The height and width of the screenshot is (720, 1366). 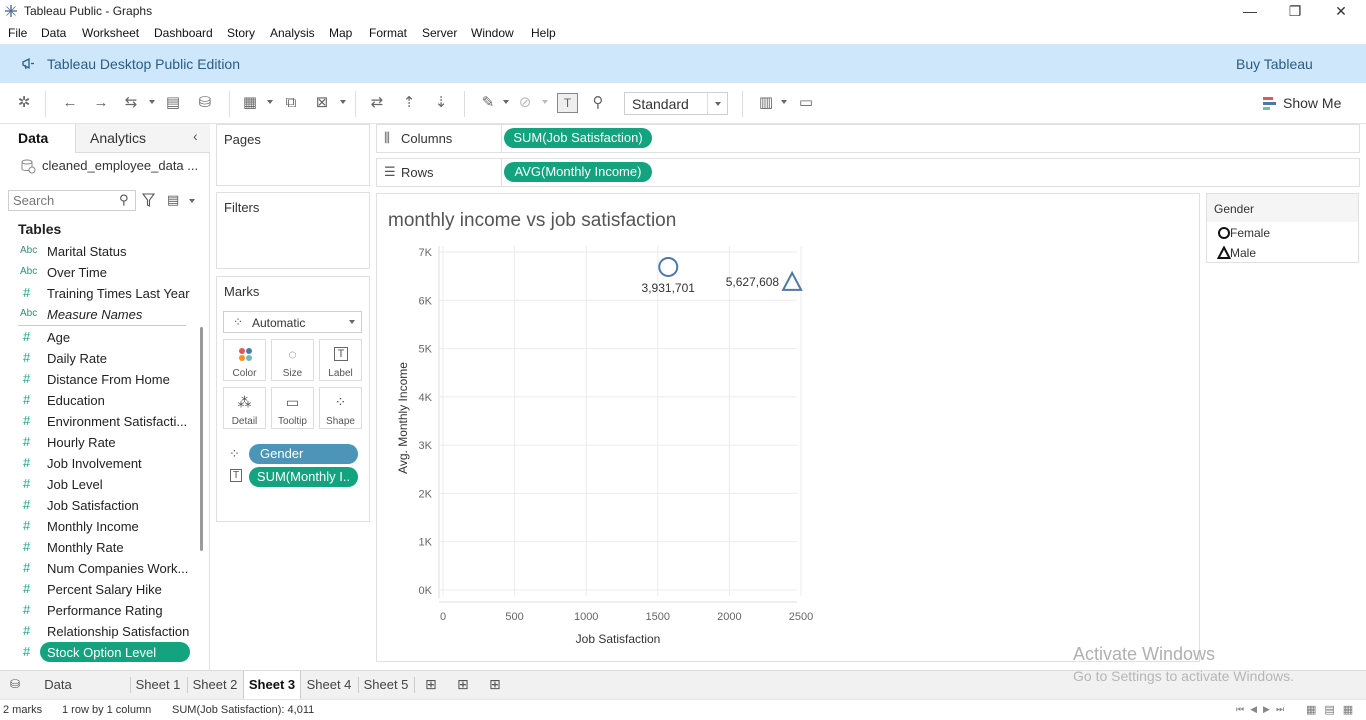 What do you see at coordinates (1333, 709) in the screenshot?
I see `view-mode-icons: ▦▤▦` at bounding box center [1333, 709].